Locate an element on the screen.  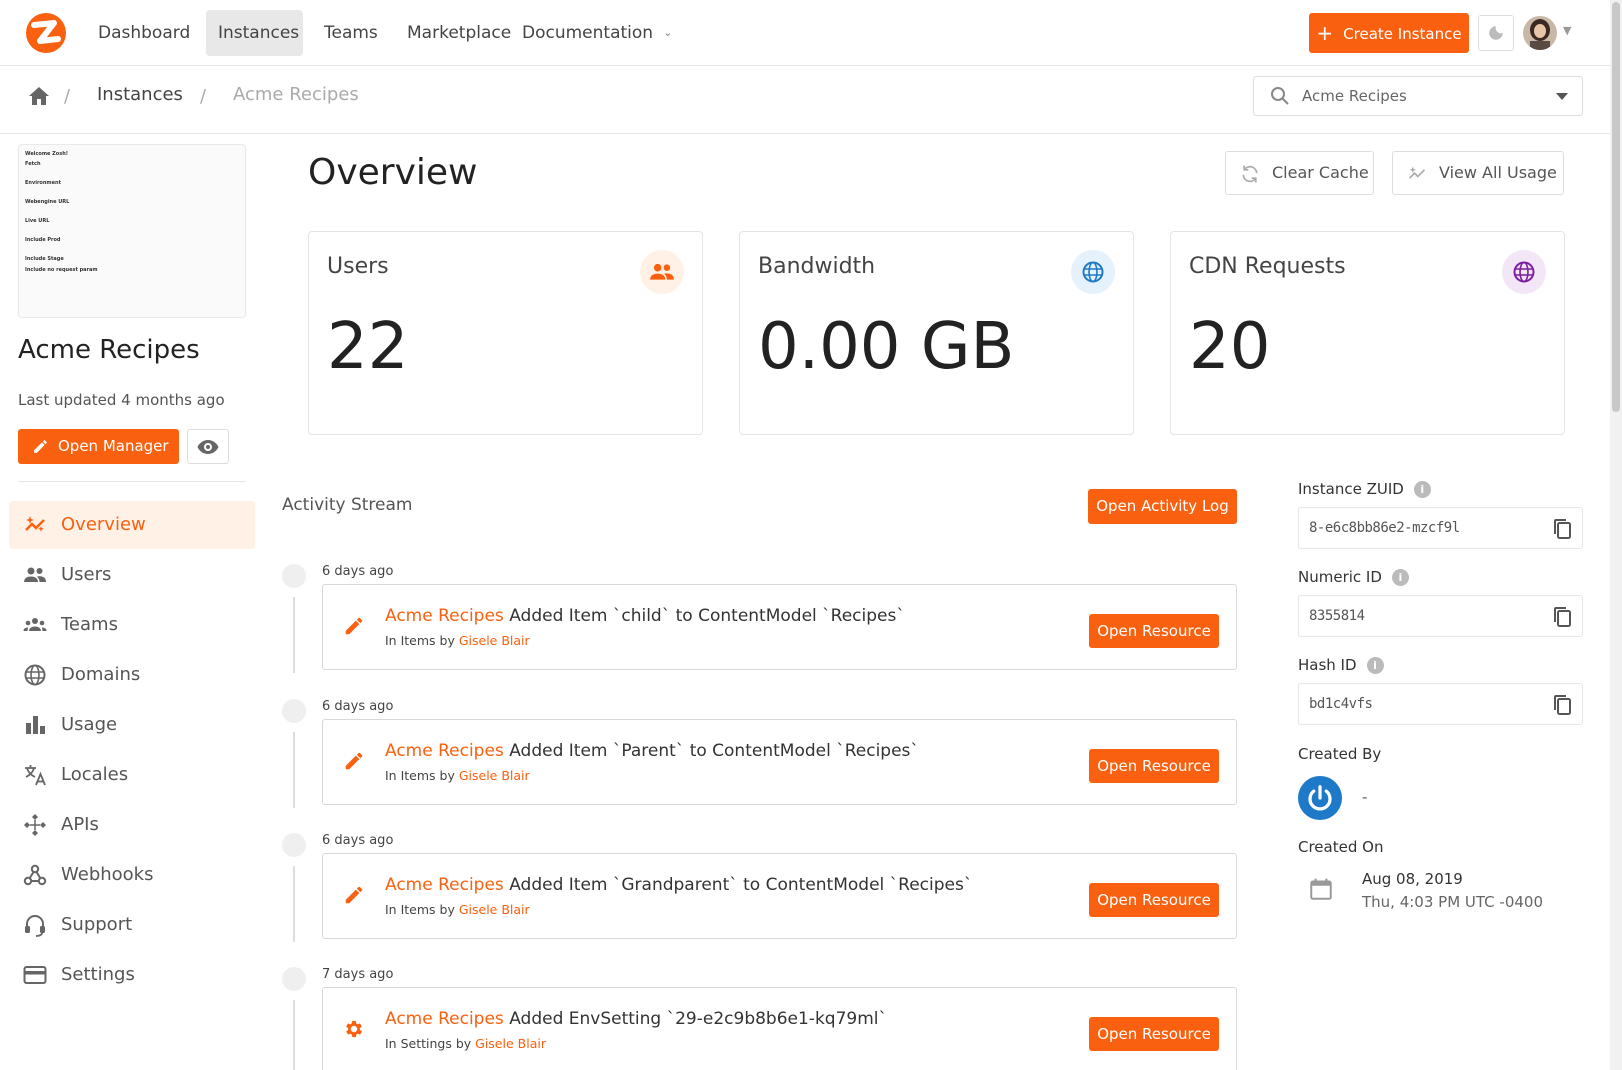
nav-instances: Instances is located at coordinates (254, 33).